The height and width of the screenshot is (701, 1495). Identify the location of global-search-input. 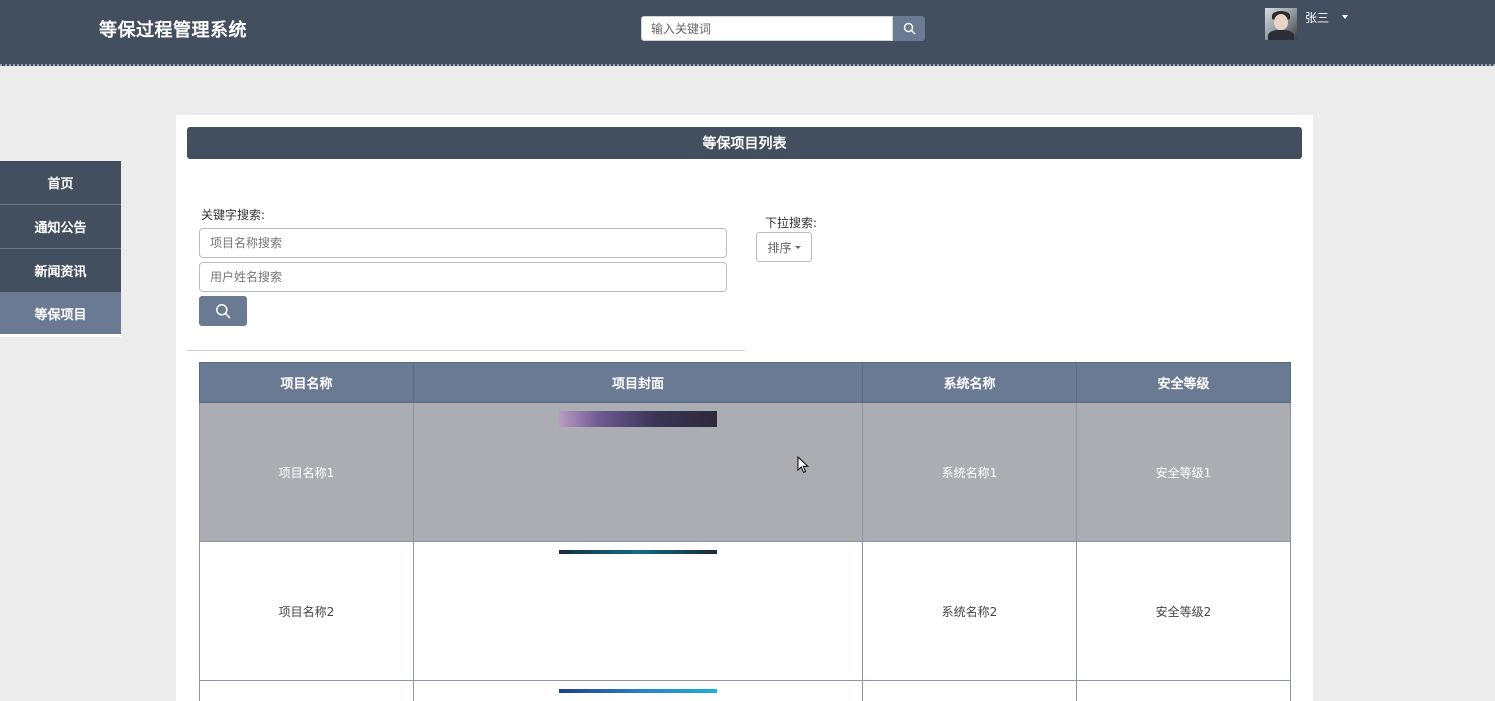
(767, 28).